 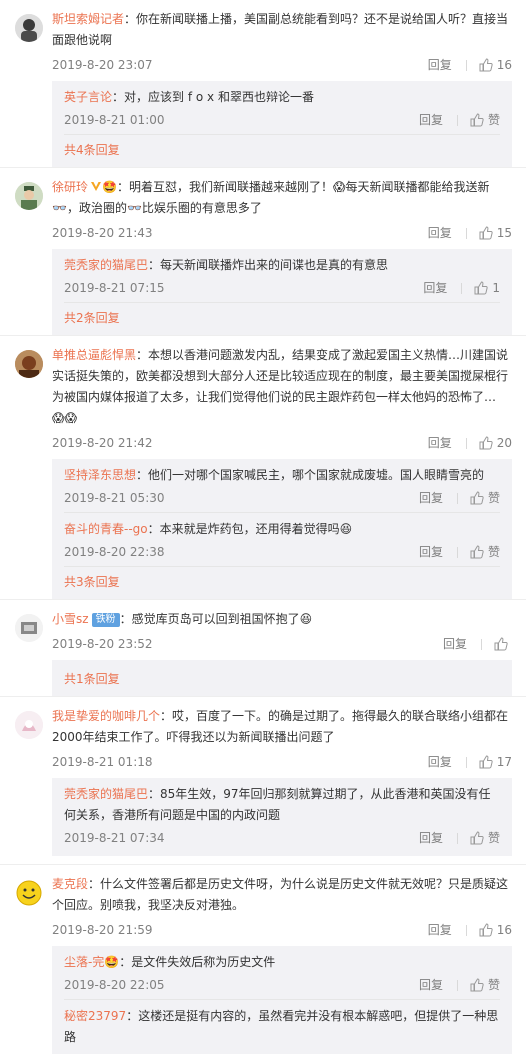 I want to click on username-link: 奋斗的青春--go, so click(x=106, y=529).